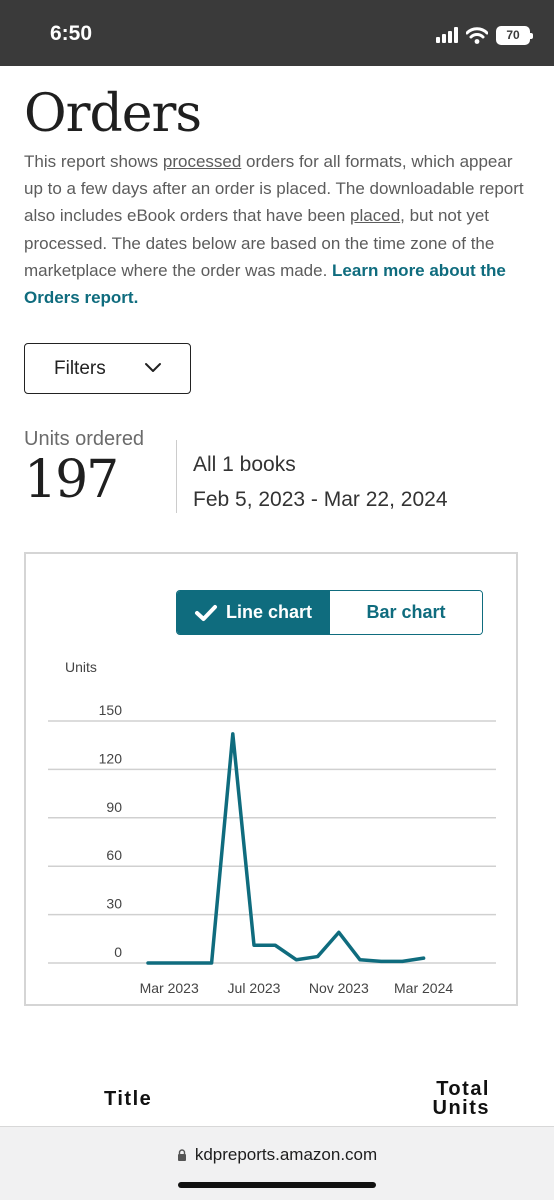 This screenshot has height=1200, width=554. What do you see at coordinates (286, 1154) in the screenshot?
I see `url-text: kdpreports.amazon.com` at bounding box center [286, 1154].